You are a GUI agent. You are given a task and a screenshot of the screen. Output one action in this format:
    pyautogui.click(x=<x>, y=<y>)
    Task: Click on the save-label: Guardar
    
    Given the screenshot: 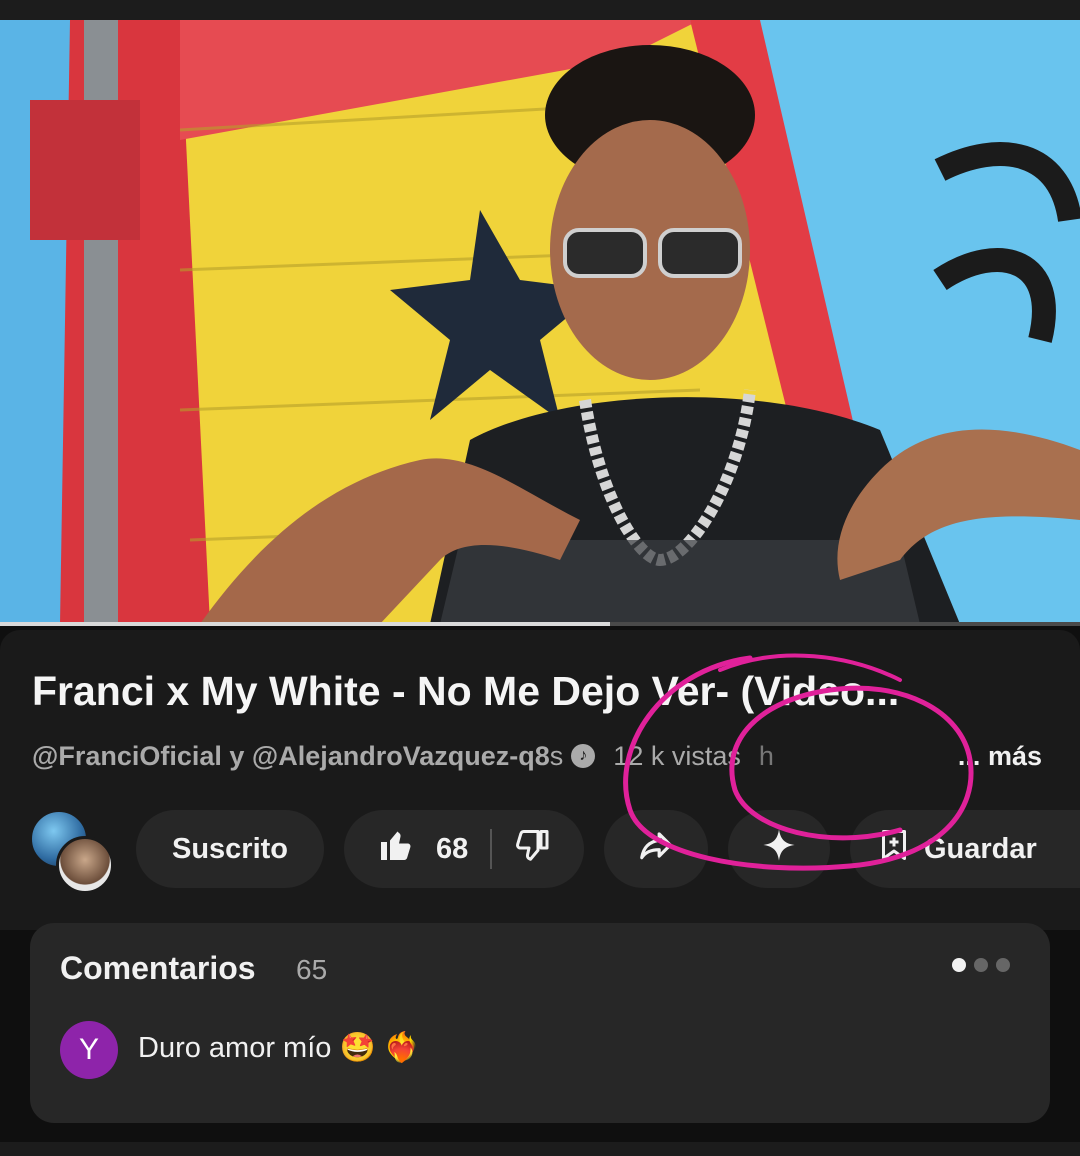 What is the action you would take?
    pyautogui.click(x=980, y=848)
    